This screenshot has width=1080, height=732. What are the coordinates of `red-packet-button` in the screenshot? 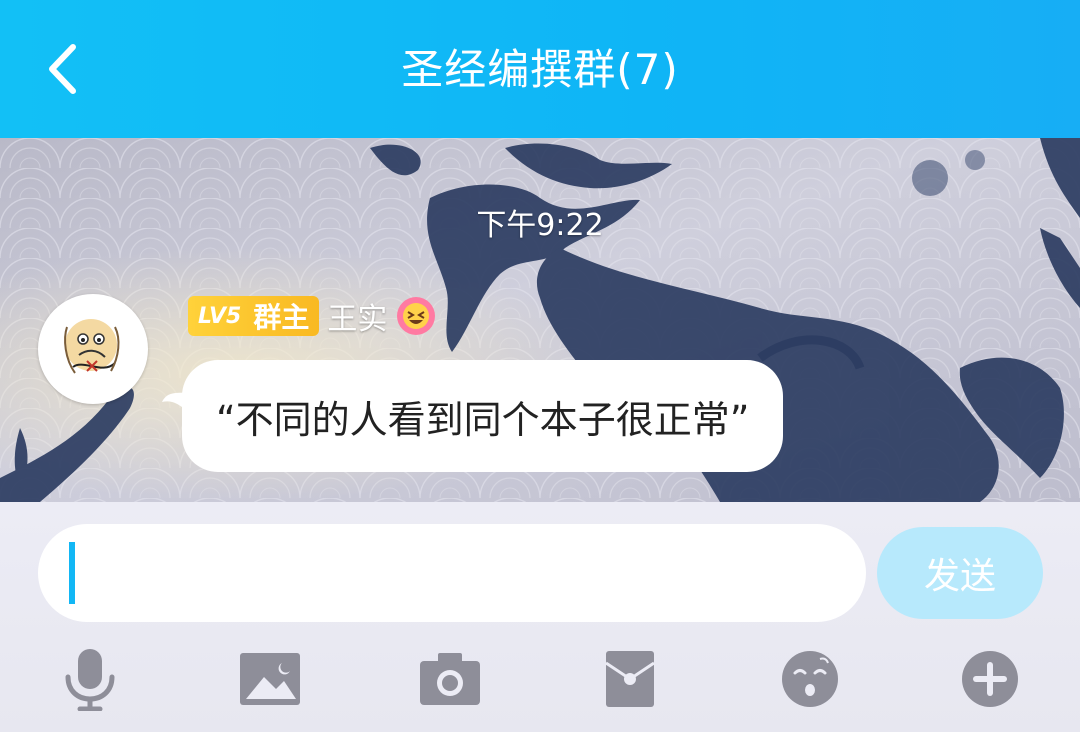 It's located at (630, 679).